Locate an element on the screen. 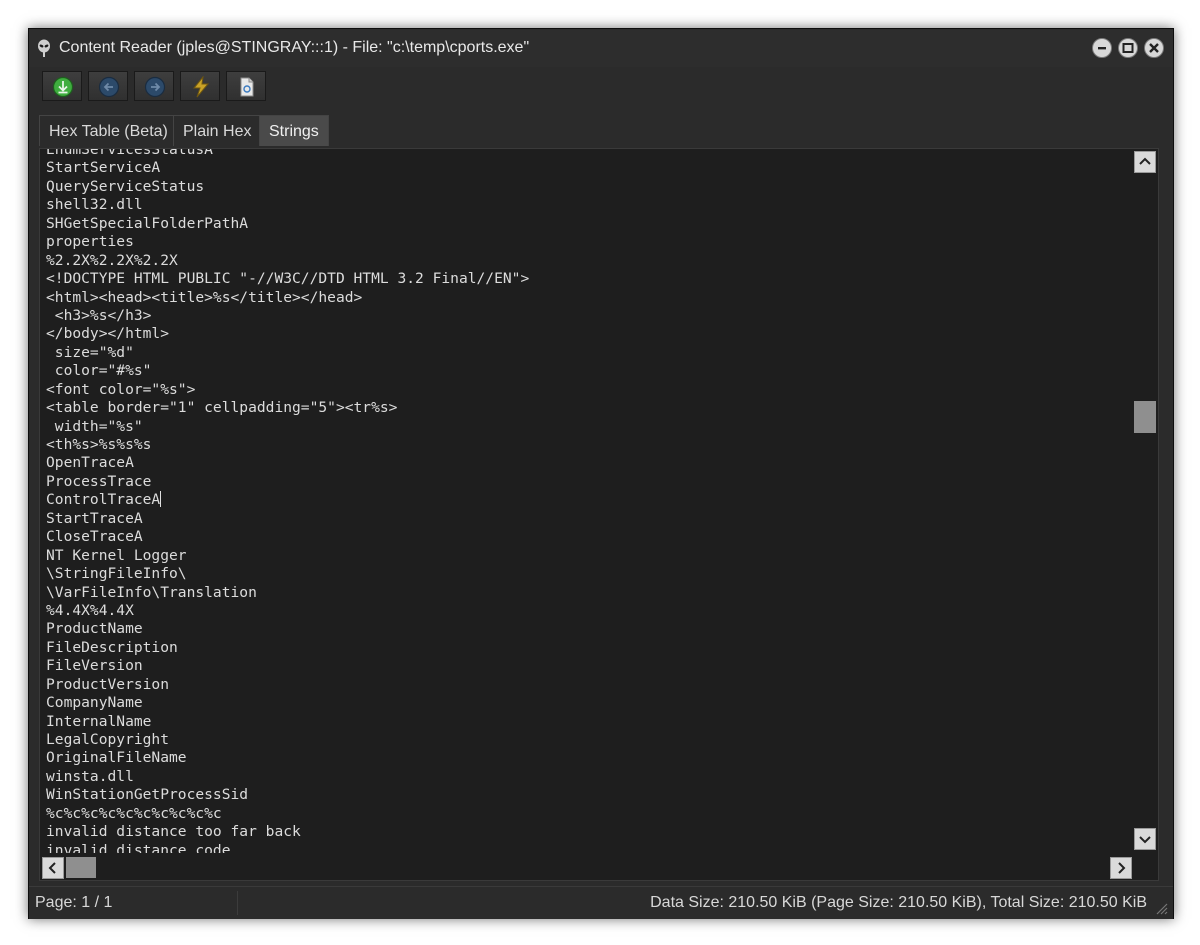 The height and width of the screenshot is (945, 1200). string-line: ProcessTrace is located at coordinates (586, 482).